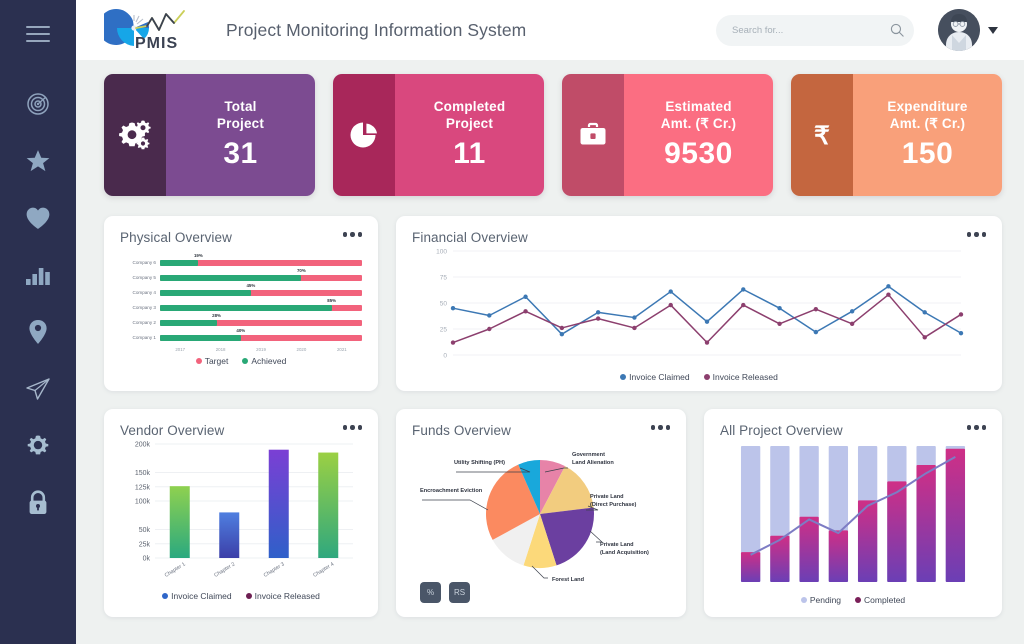  I want to click on search-input, so click(811, 30).